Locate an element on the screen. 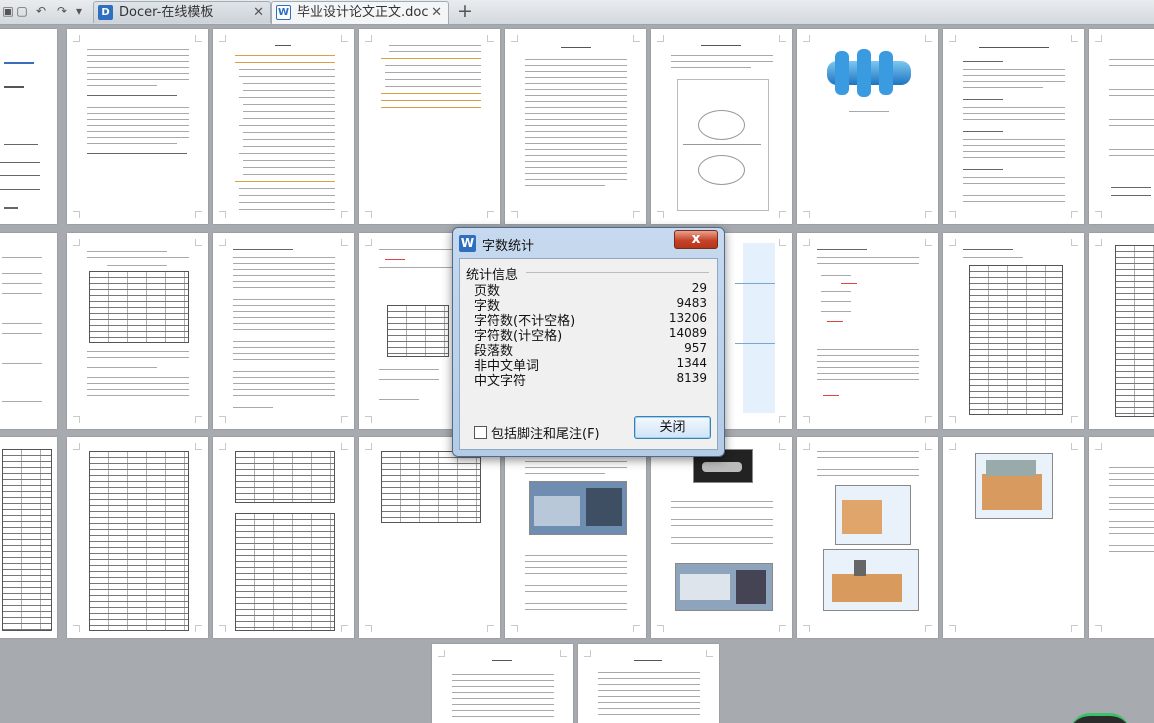 This screenshot has width=1154, height=723. machining-result-figure is located at coordinates (1014, 486).